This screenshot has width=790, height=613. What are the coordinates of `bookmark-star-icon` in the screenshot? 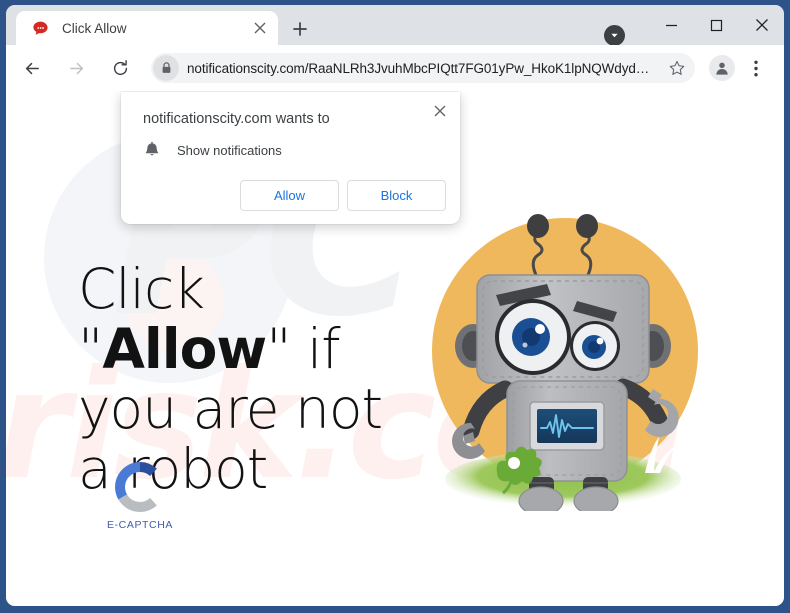 It's located at (677, 68).